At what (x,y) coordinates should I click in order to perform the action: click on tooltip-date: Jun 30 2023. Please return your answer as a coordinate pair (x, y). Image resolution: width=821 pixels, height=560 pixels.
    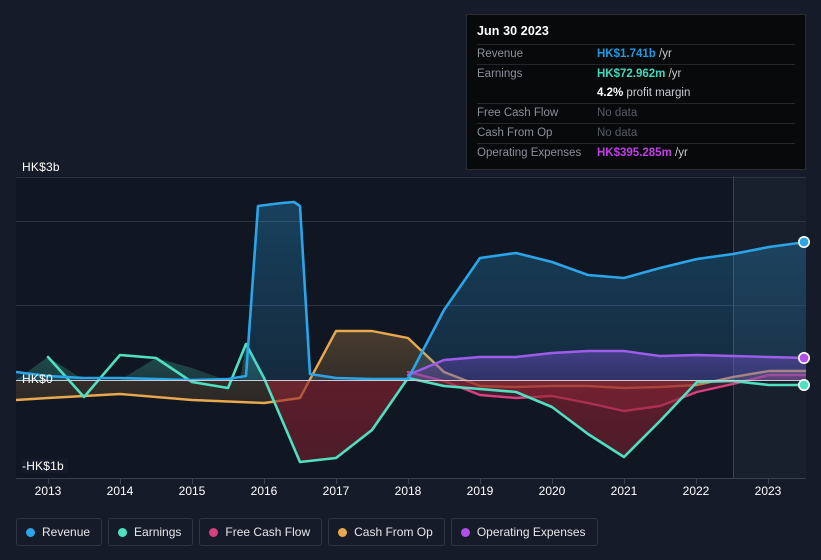
    Looking at the image, I should click on (513, 31).